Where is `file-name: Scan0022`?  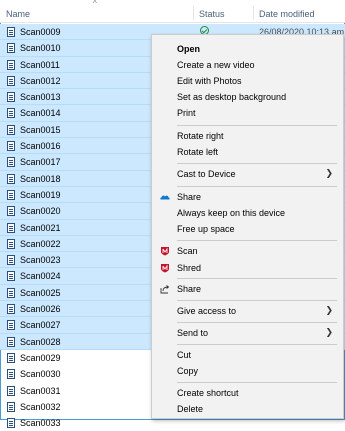
file-name: Scan0022 is located at coordinates (40, 243).